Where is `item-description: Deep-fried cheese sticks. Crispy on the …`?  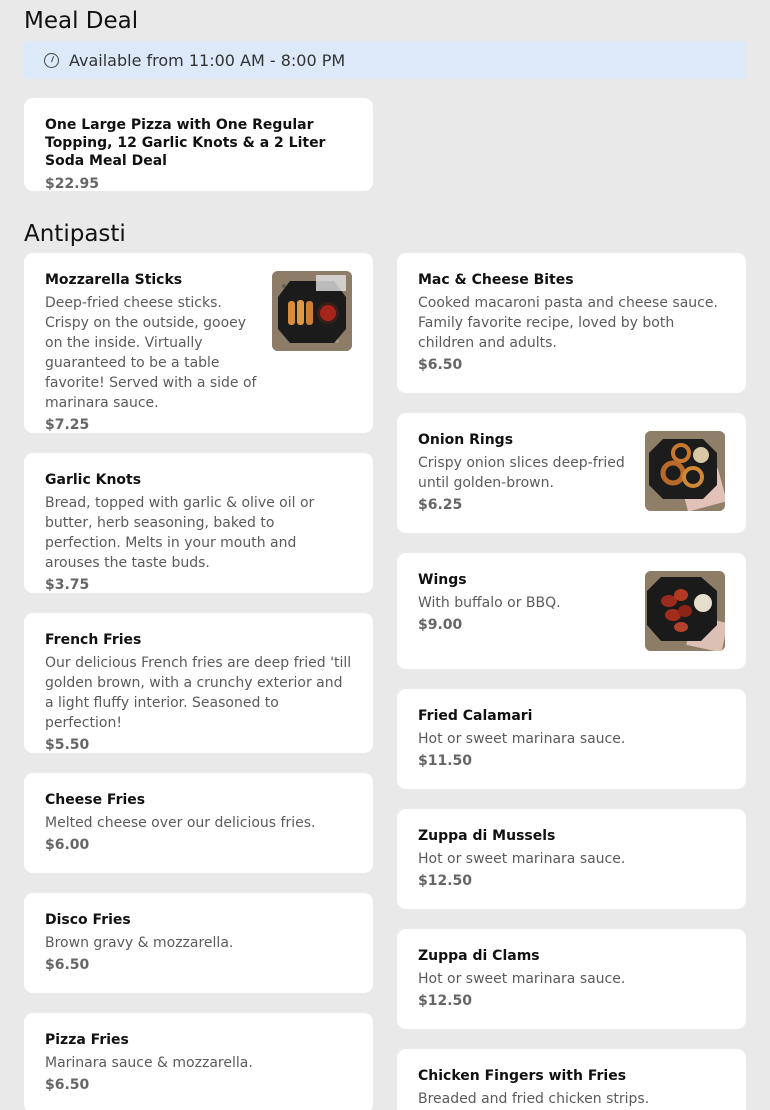 item-description: Deep-fried cheese sticks. Crispy on the … is located at coordinates (151, 353).